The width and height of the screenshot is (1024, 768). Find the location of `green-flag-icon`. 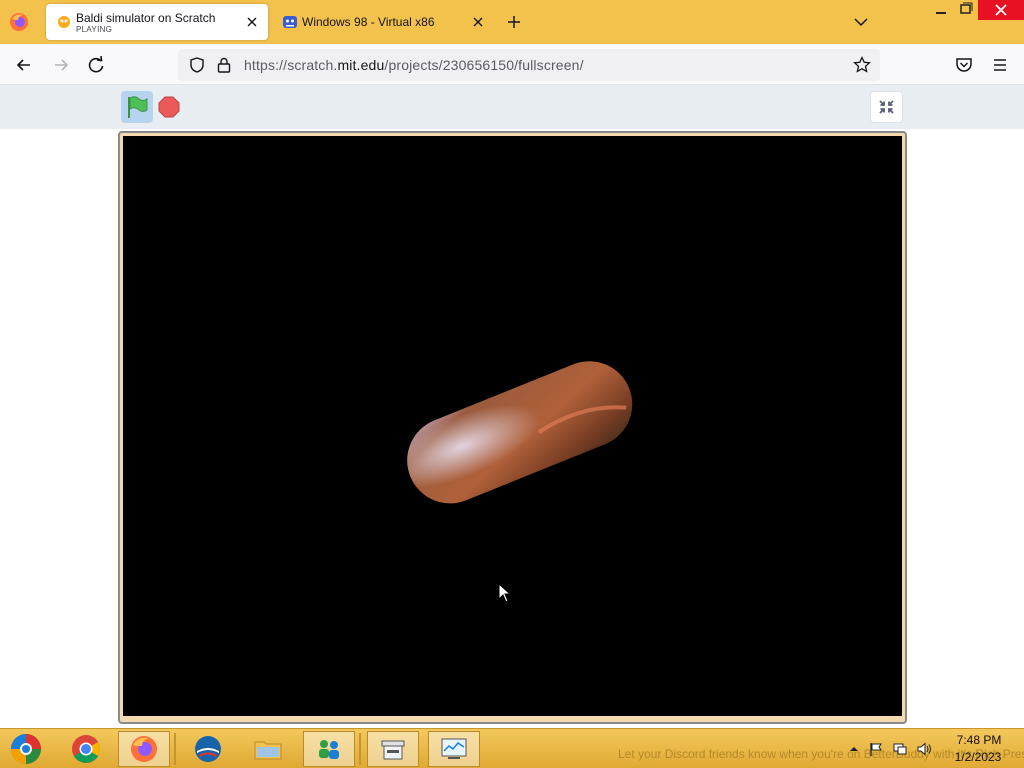

green-flag-icon is located at coordinates (138, 107).